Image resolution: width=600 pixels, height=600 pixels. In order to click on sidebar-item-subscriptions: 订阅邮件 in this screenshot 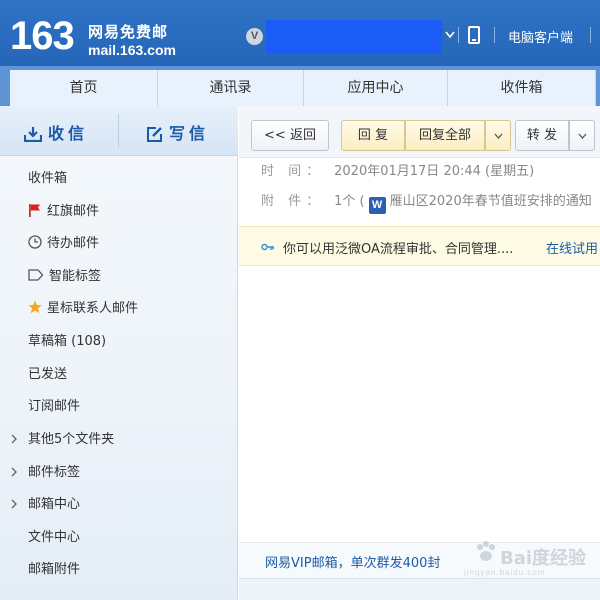, I will do `click(54, 407)`.